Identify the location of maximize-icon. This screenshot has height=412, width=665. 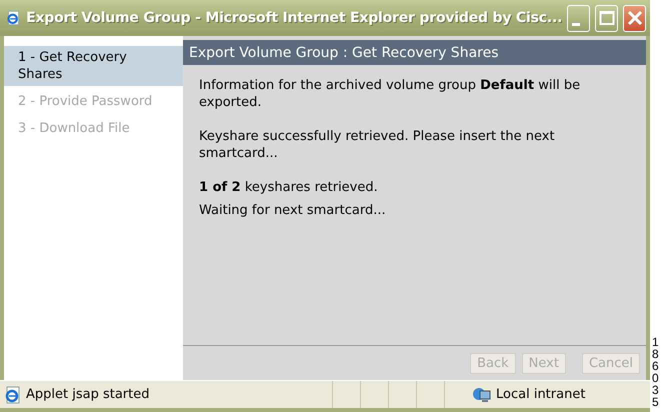
(606, 18).